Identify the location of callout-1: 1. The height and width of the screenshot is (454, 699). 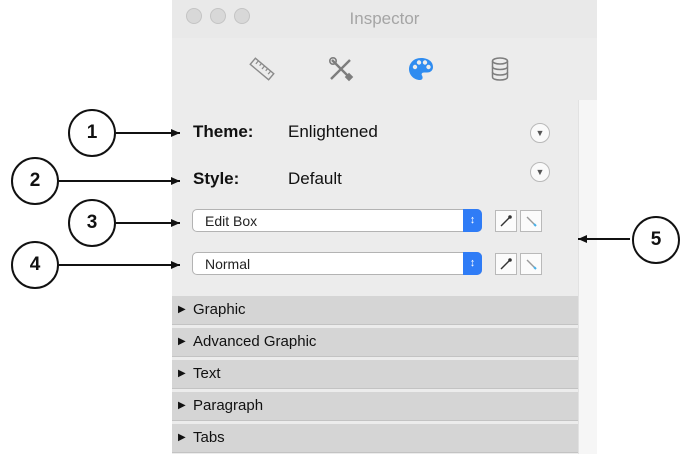
(92, 133).